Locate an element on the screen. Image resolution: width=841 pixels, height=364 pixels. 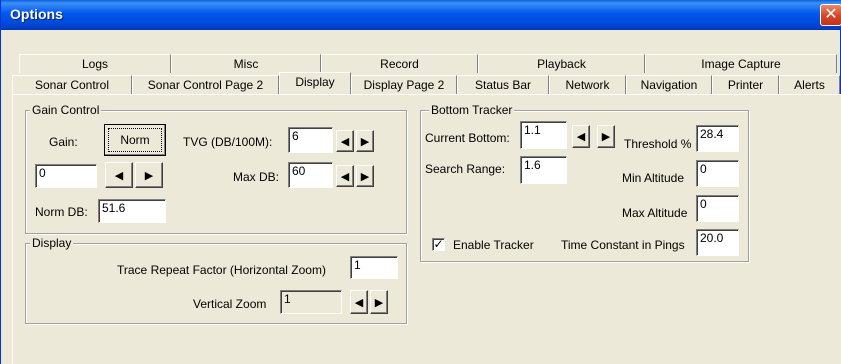
current-bottom-decrease-button: ◀ is located at coordinates (581, 136).